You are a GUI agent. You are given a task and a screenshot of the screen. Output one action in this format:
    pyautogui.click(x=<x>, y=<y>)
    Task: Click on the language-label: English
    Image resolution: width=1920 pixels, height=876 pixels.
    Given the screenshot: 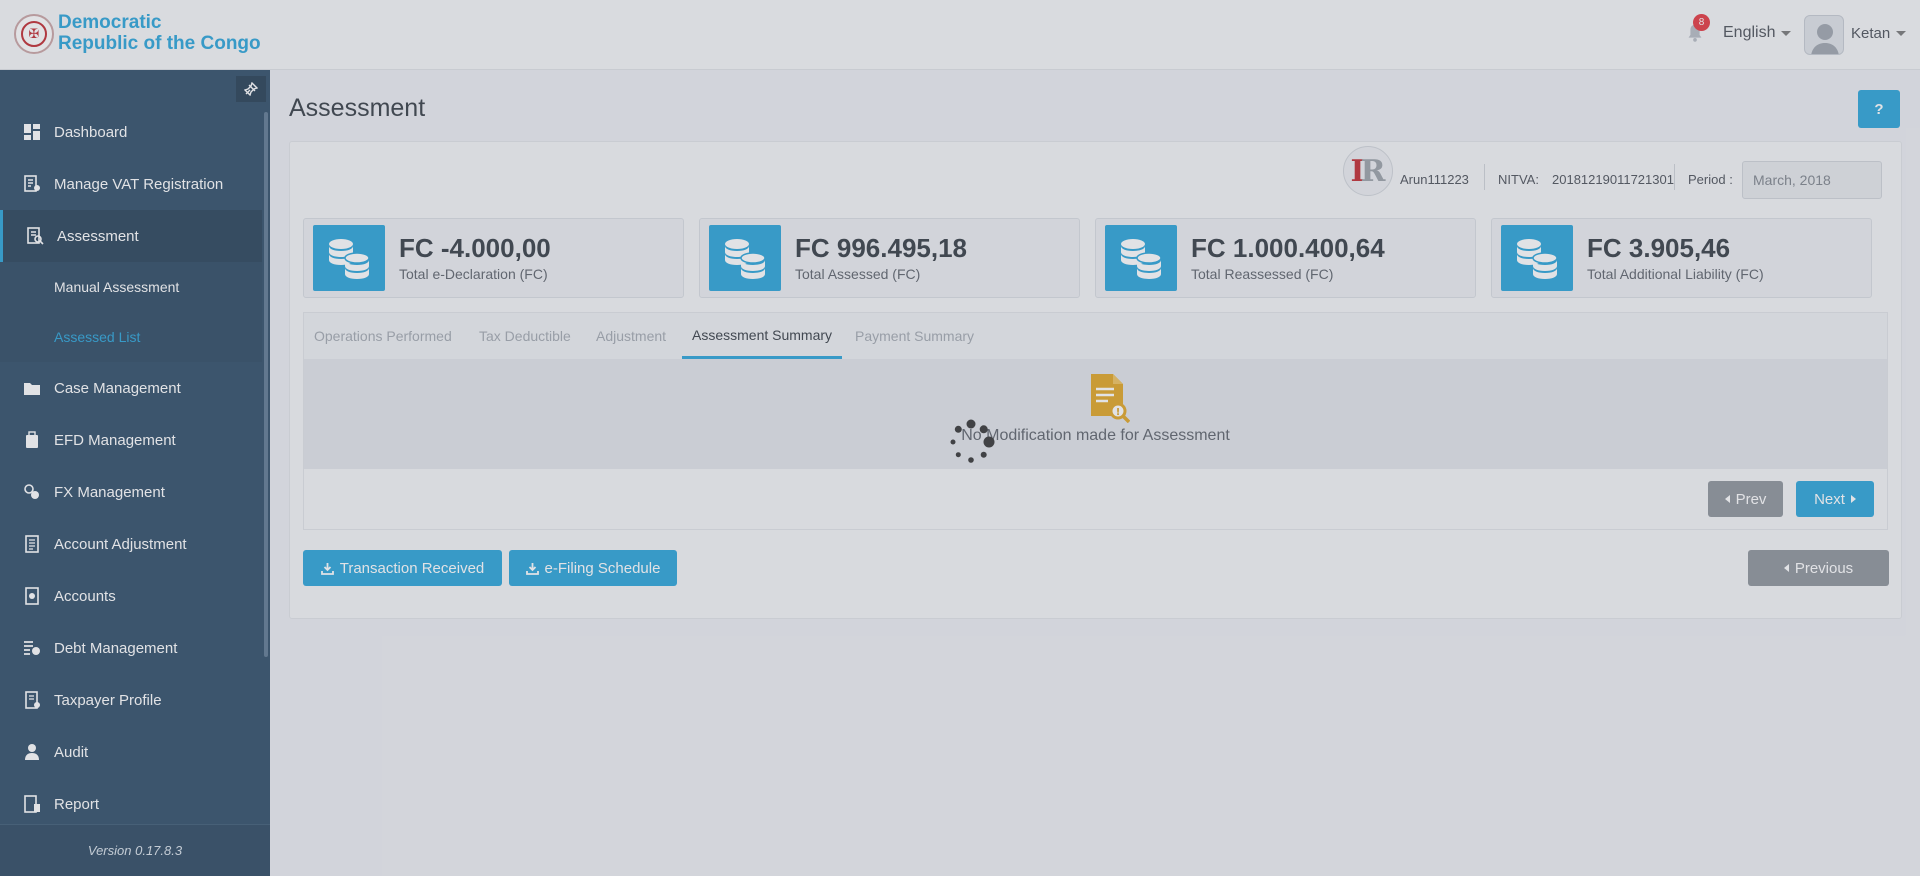 What is the action you would take?
    pyautogui.click(x=1749, y=32)
    